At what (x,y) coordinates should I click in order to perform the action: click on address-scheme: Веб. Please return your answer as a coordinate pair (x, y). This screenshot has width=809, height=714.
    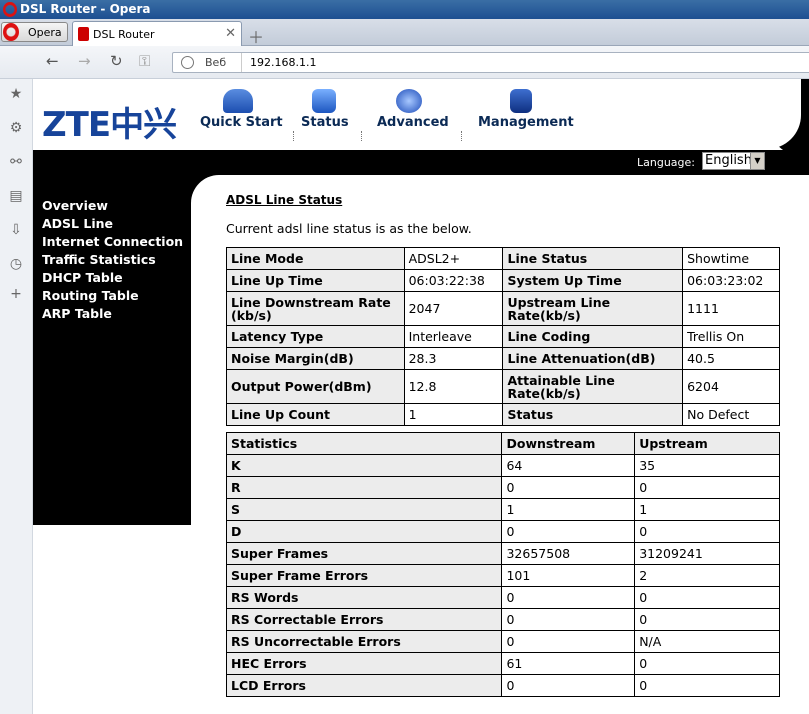
    Looking at the image, I should click on (216, 62).